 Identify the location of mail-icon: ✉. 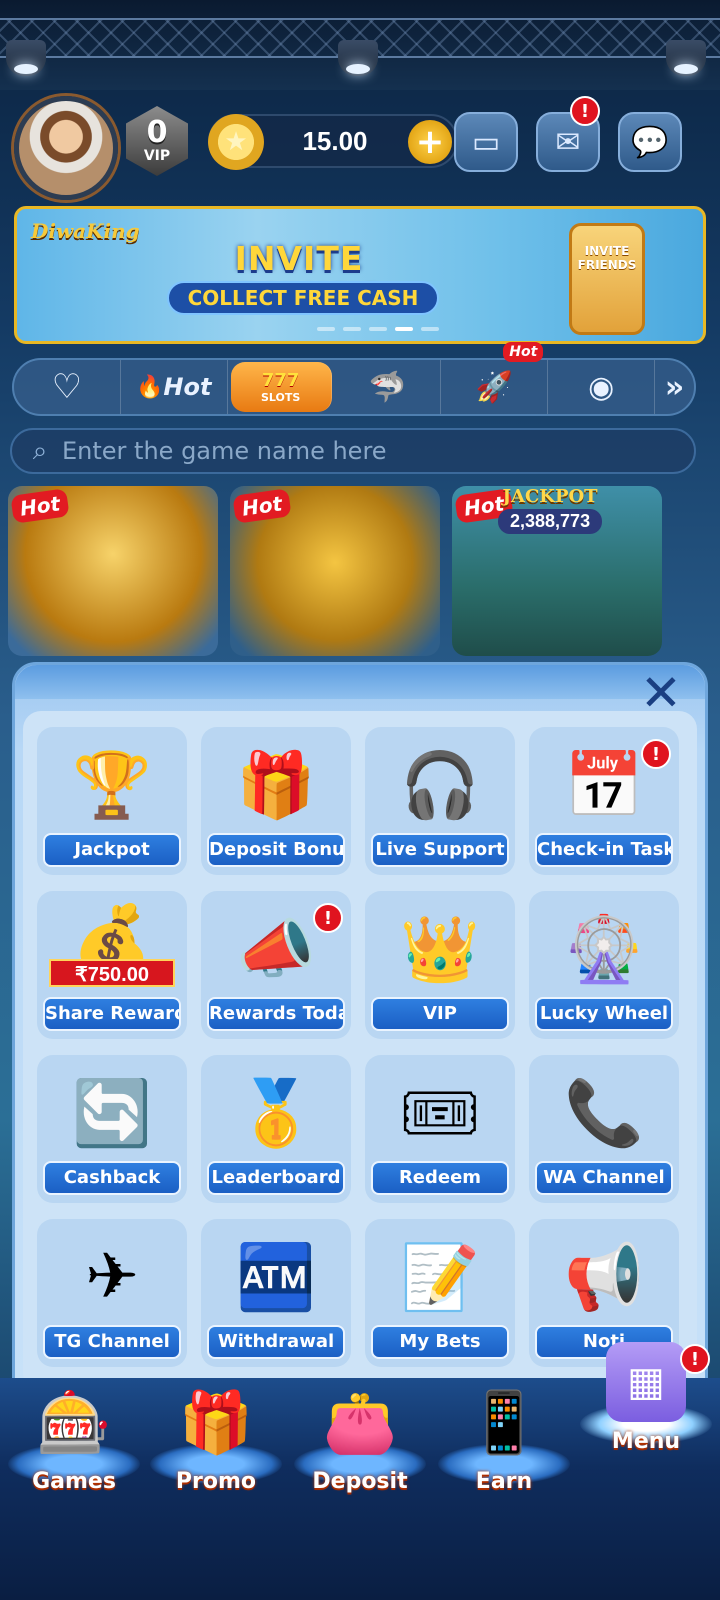
(568, 142).